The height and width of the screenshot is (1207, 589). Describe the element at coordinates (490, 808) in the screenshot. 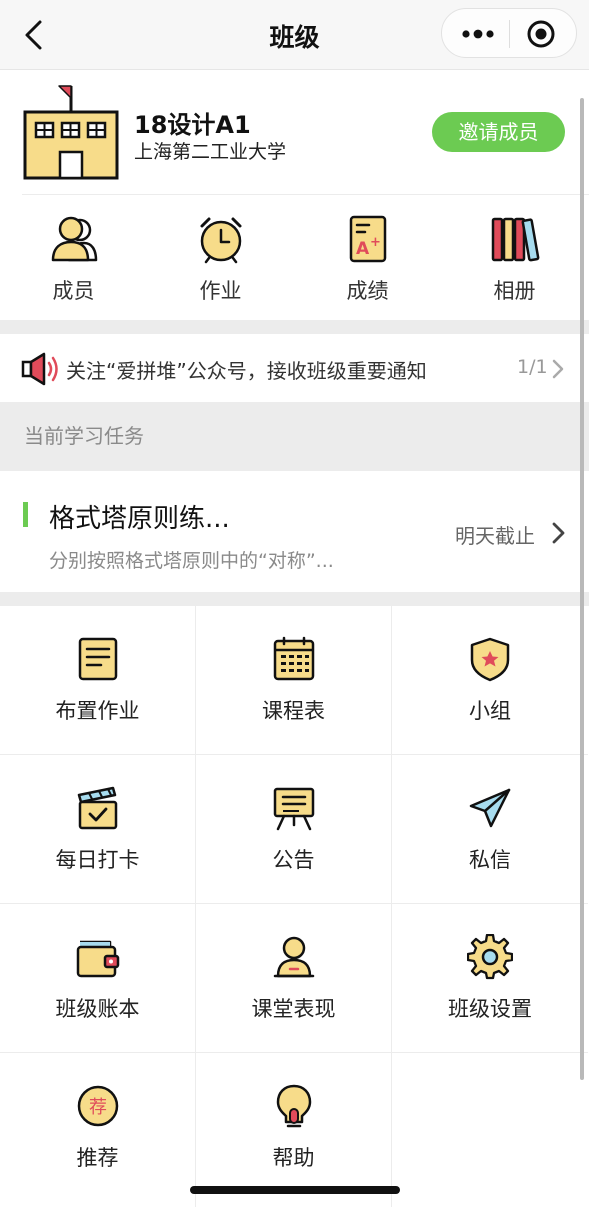

I see `paper-plane-icon` at that location.